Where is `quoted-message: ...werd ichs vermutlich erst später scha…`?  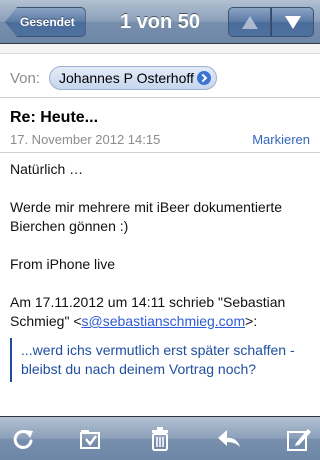
quoted-message: ...werd ichs vermutlich erst später scha… is located at coordinates (161, 360).